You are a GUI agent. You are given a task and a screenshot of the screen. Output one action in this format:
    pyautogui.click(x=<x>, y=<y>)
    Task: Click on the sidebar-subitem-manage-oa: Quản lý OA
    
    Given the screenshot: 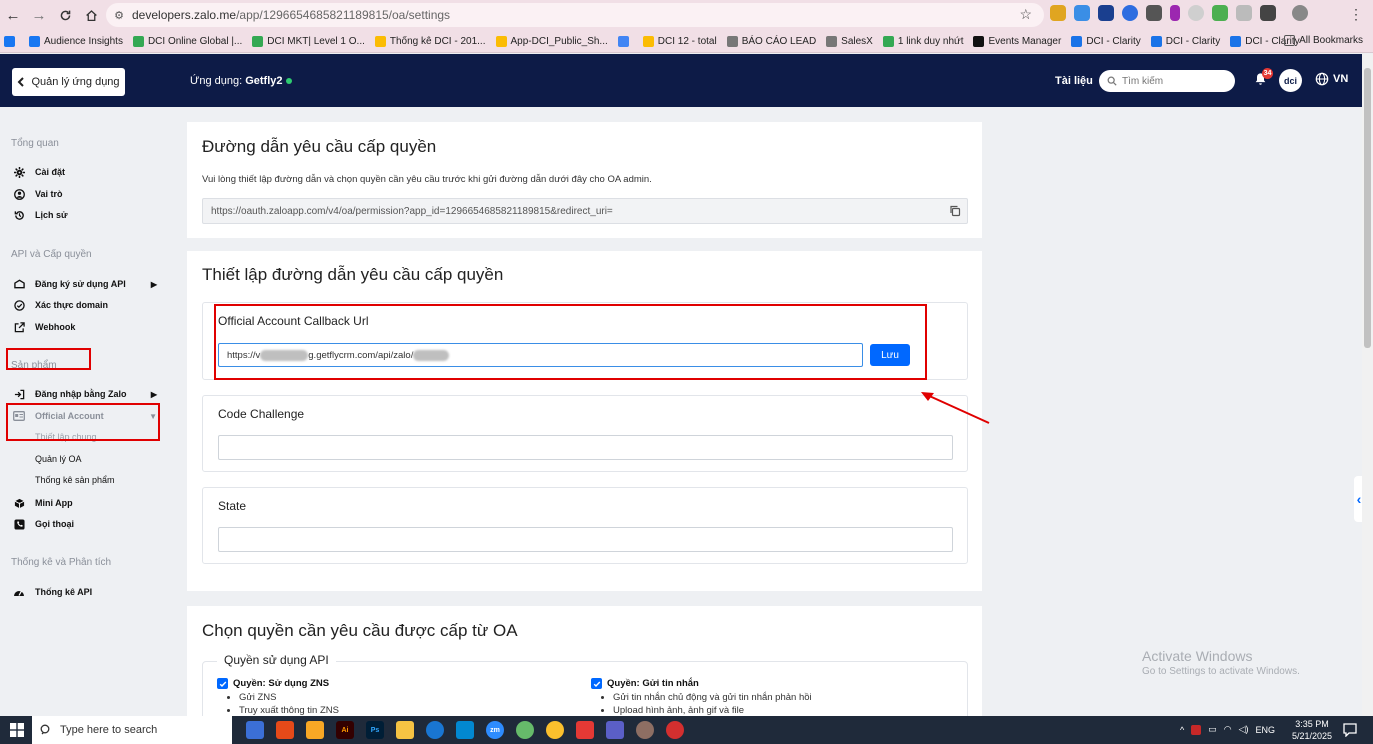 What is the action you would take?
    pyautogui.click(x=58, y=459)
    